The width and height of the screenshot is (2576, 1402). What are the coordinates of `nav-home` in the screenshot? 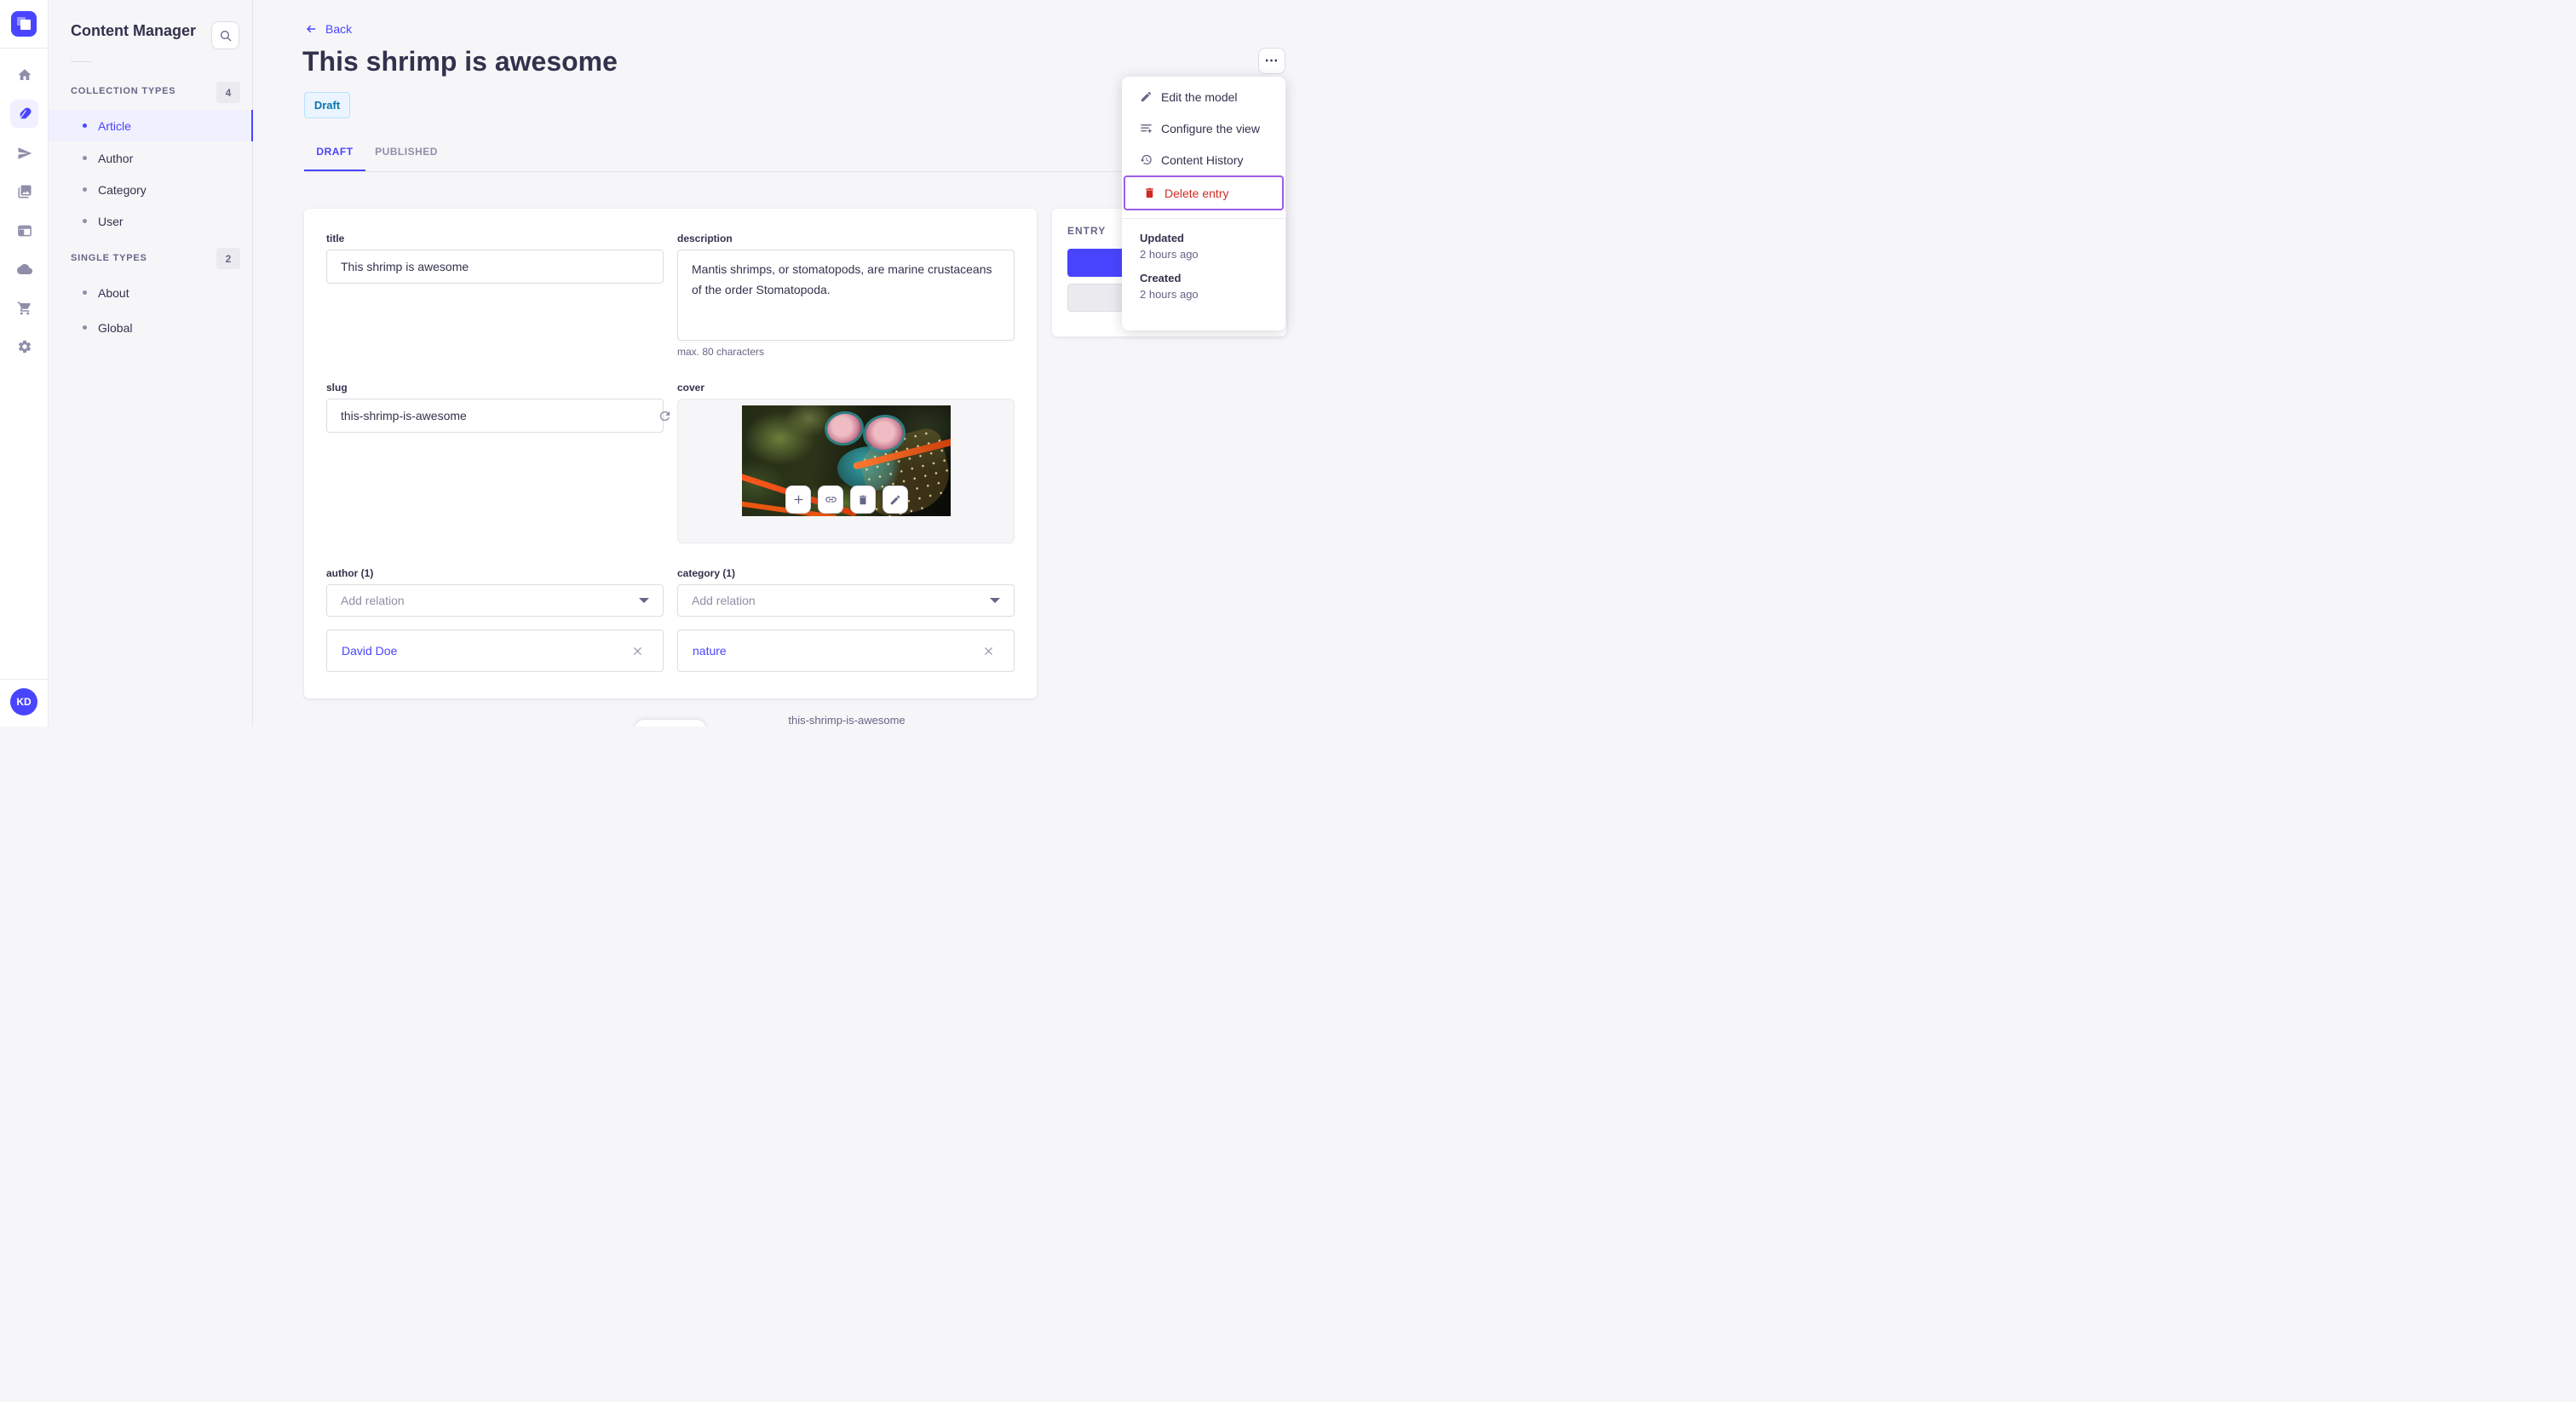 It's located at (24, 74).